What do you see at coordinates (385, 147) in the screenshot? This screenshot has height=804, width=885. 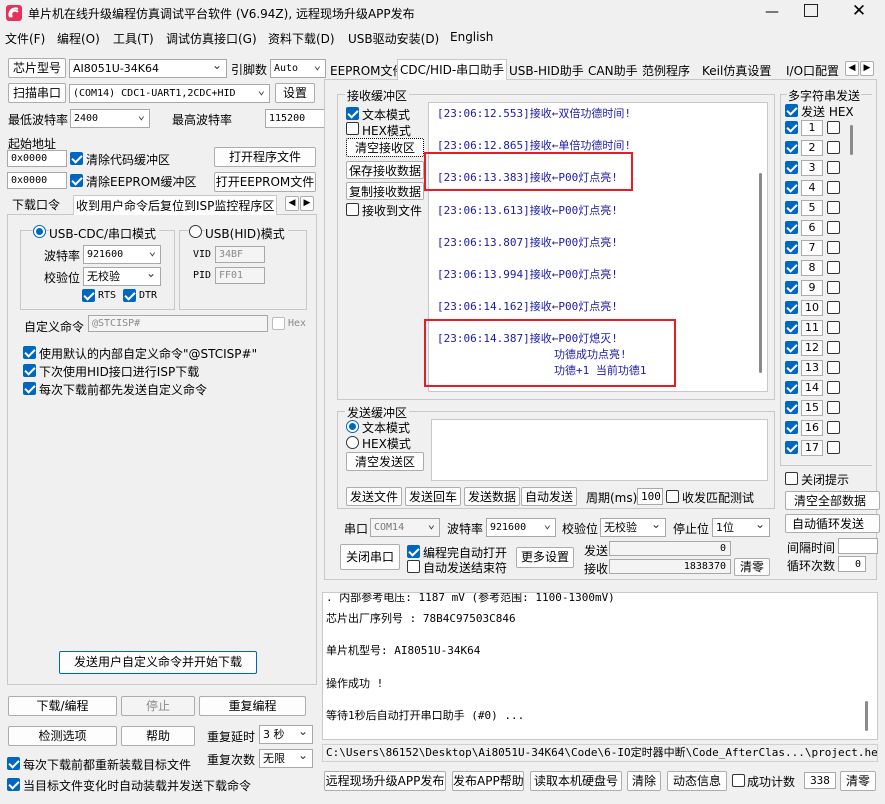 I see `rx-clear-button: 清空接收区` at bounding box center [385, 147].